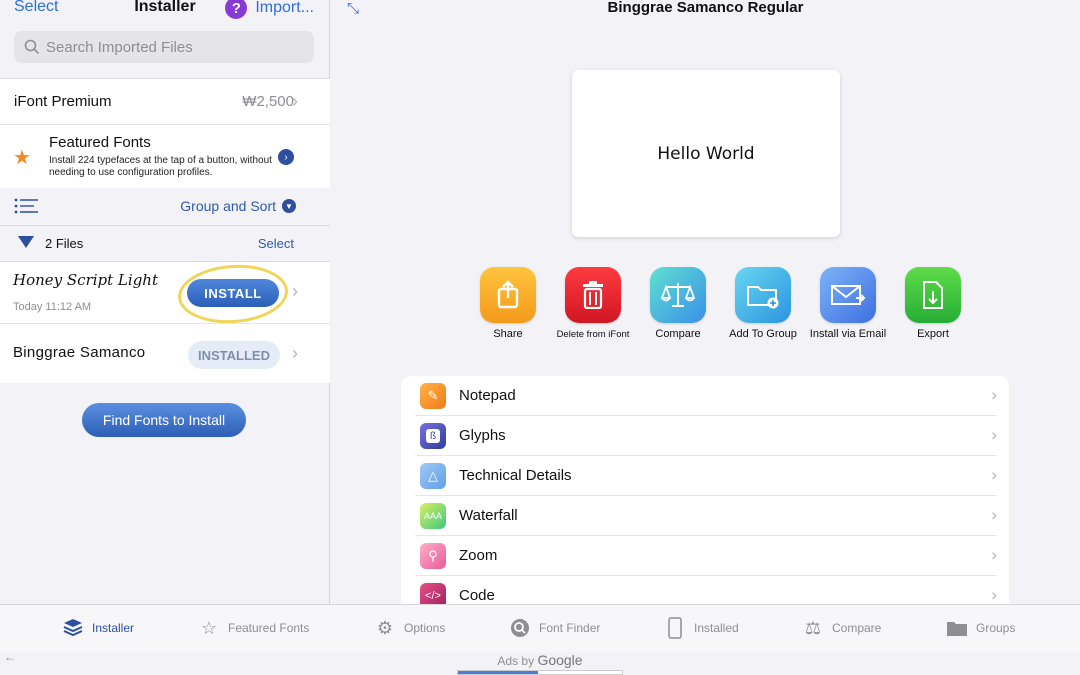  Describe the element at coordinates (933, 334) in the screenshot. I see `action-label: Export` at that location.